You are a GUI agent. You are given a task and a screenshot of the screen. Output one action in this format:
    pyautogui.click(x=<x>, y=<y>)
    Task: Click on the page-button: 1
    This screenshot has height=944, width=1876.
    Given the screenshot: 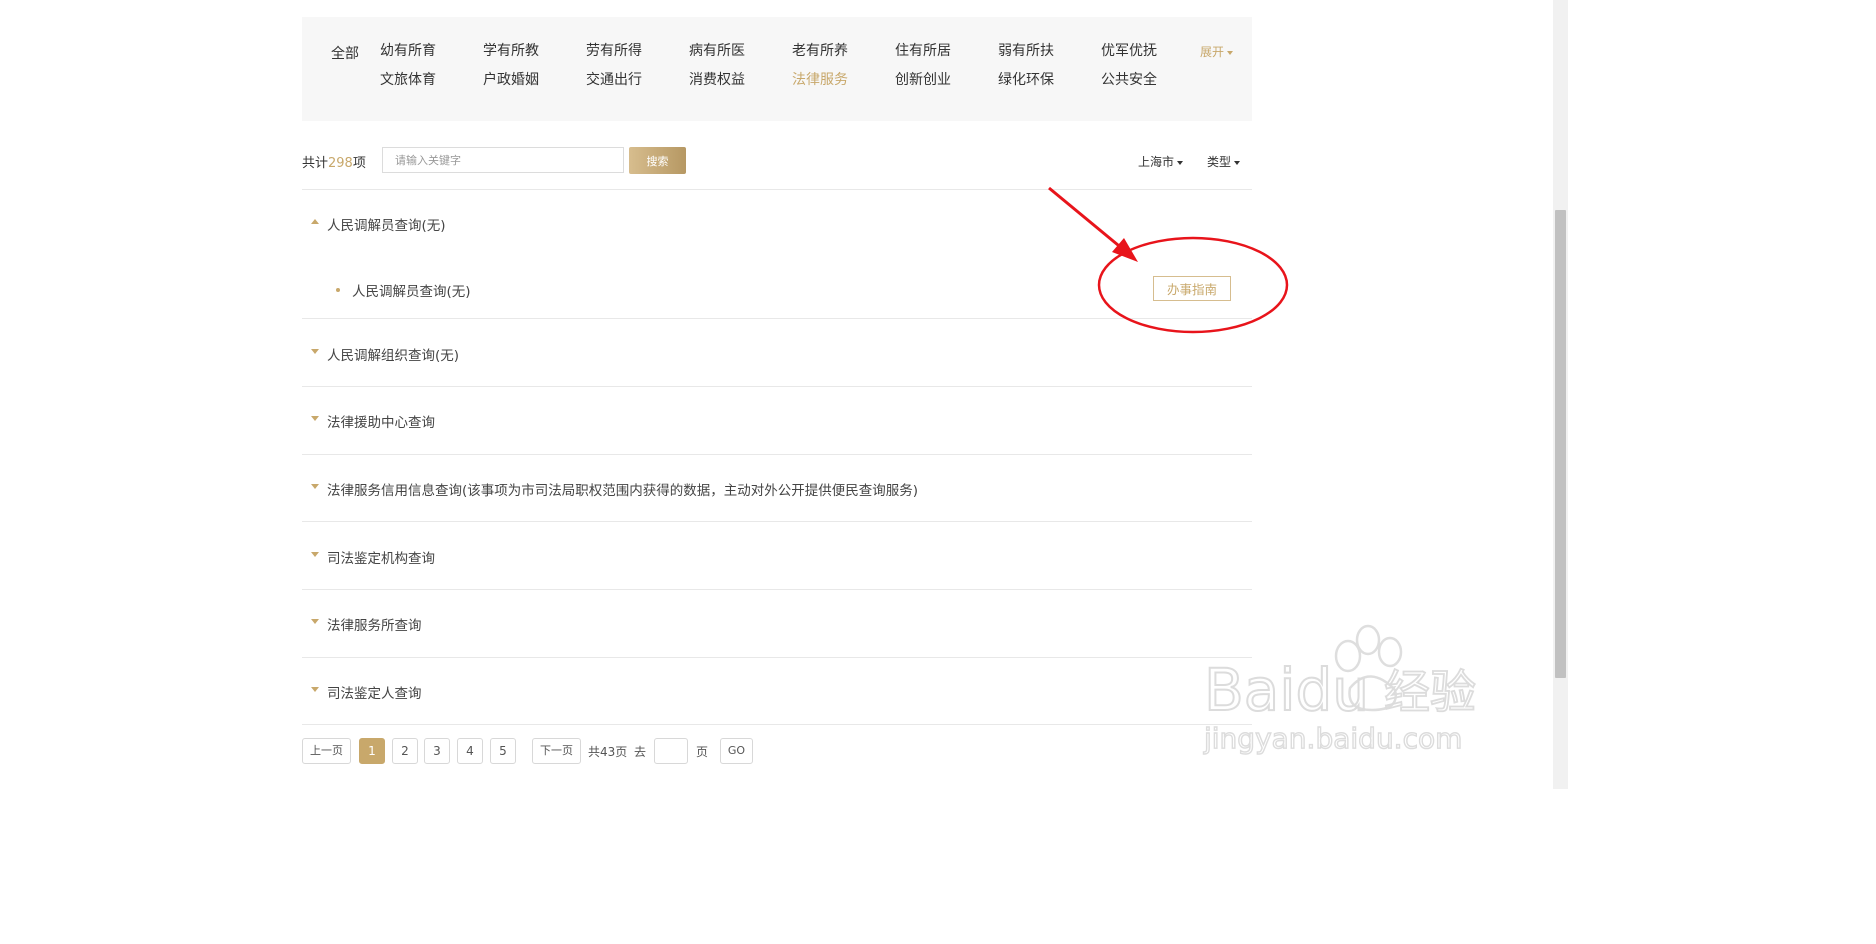 What is the action you would take?
    pyautogui.click(x=372, y=751)
    